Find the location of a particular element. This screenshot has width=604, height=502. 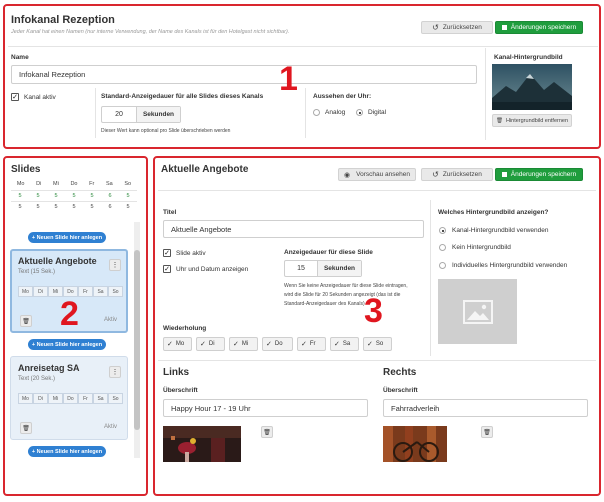

repeat-day-do: ✓ Do is located at coordinates (277, 344).